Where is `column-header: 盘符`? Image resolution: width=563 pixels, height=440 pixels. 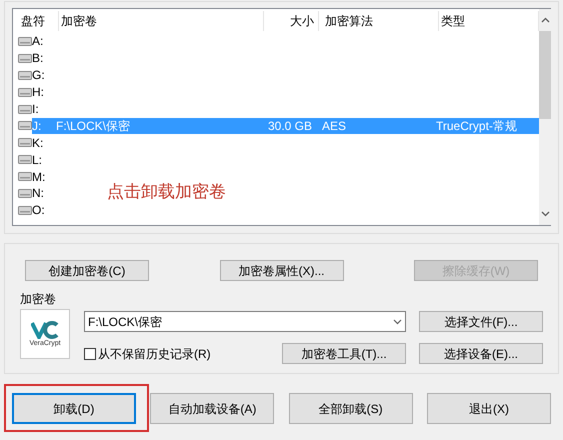
column-header: 盘符 is located at coordinates (39, 21).